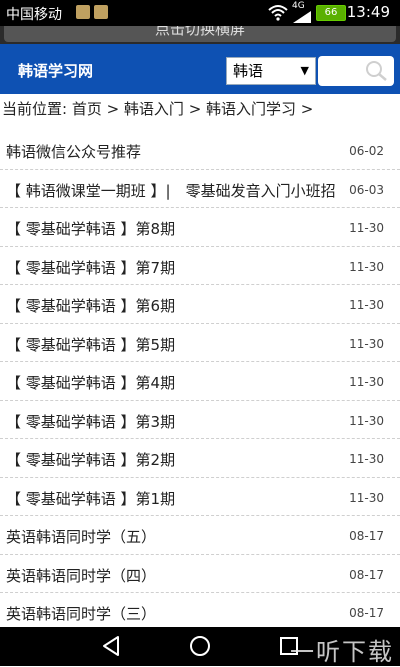  I want to click on list-item: 【 零基础学韩语 】第7期 11-30, so click(200, 266).